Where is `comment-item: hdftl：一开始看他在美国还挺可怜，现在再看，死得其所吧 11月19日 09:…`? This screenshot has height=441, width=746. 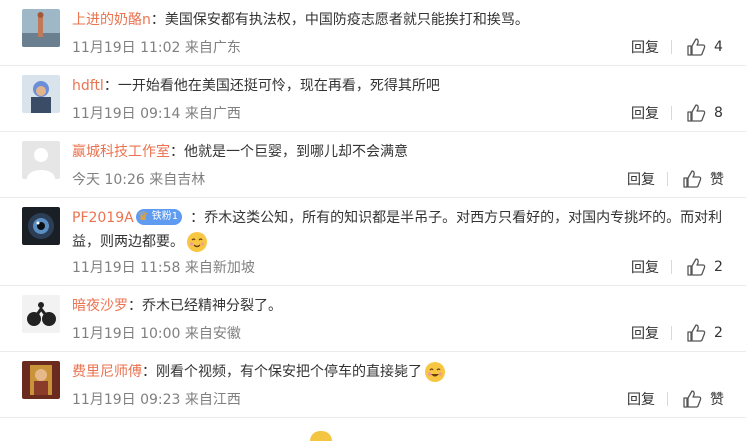 comment-item: hdftl：一开始看他在美国还挺可怜，现在再看，死得其所吧 11月19日 09:… is located at coordinates (373, 99).